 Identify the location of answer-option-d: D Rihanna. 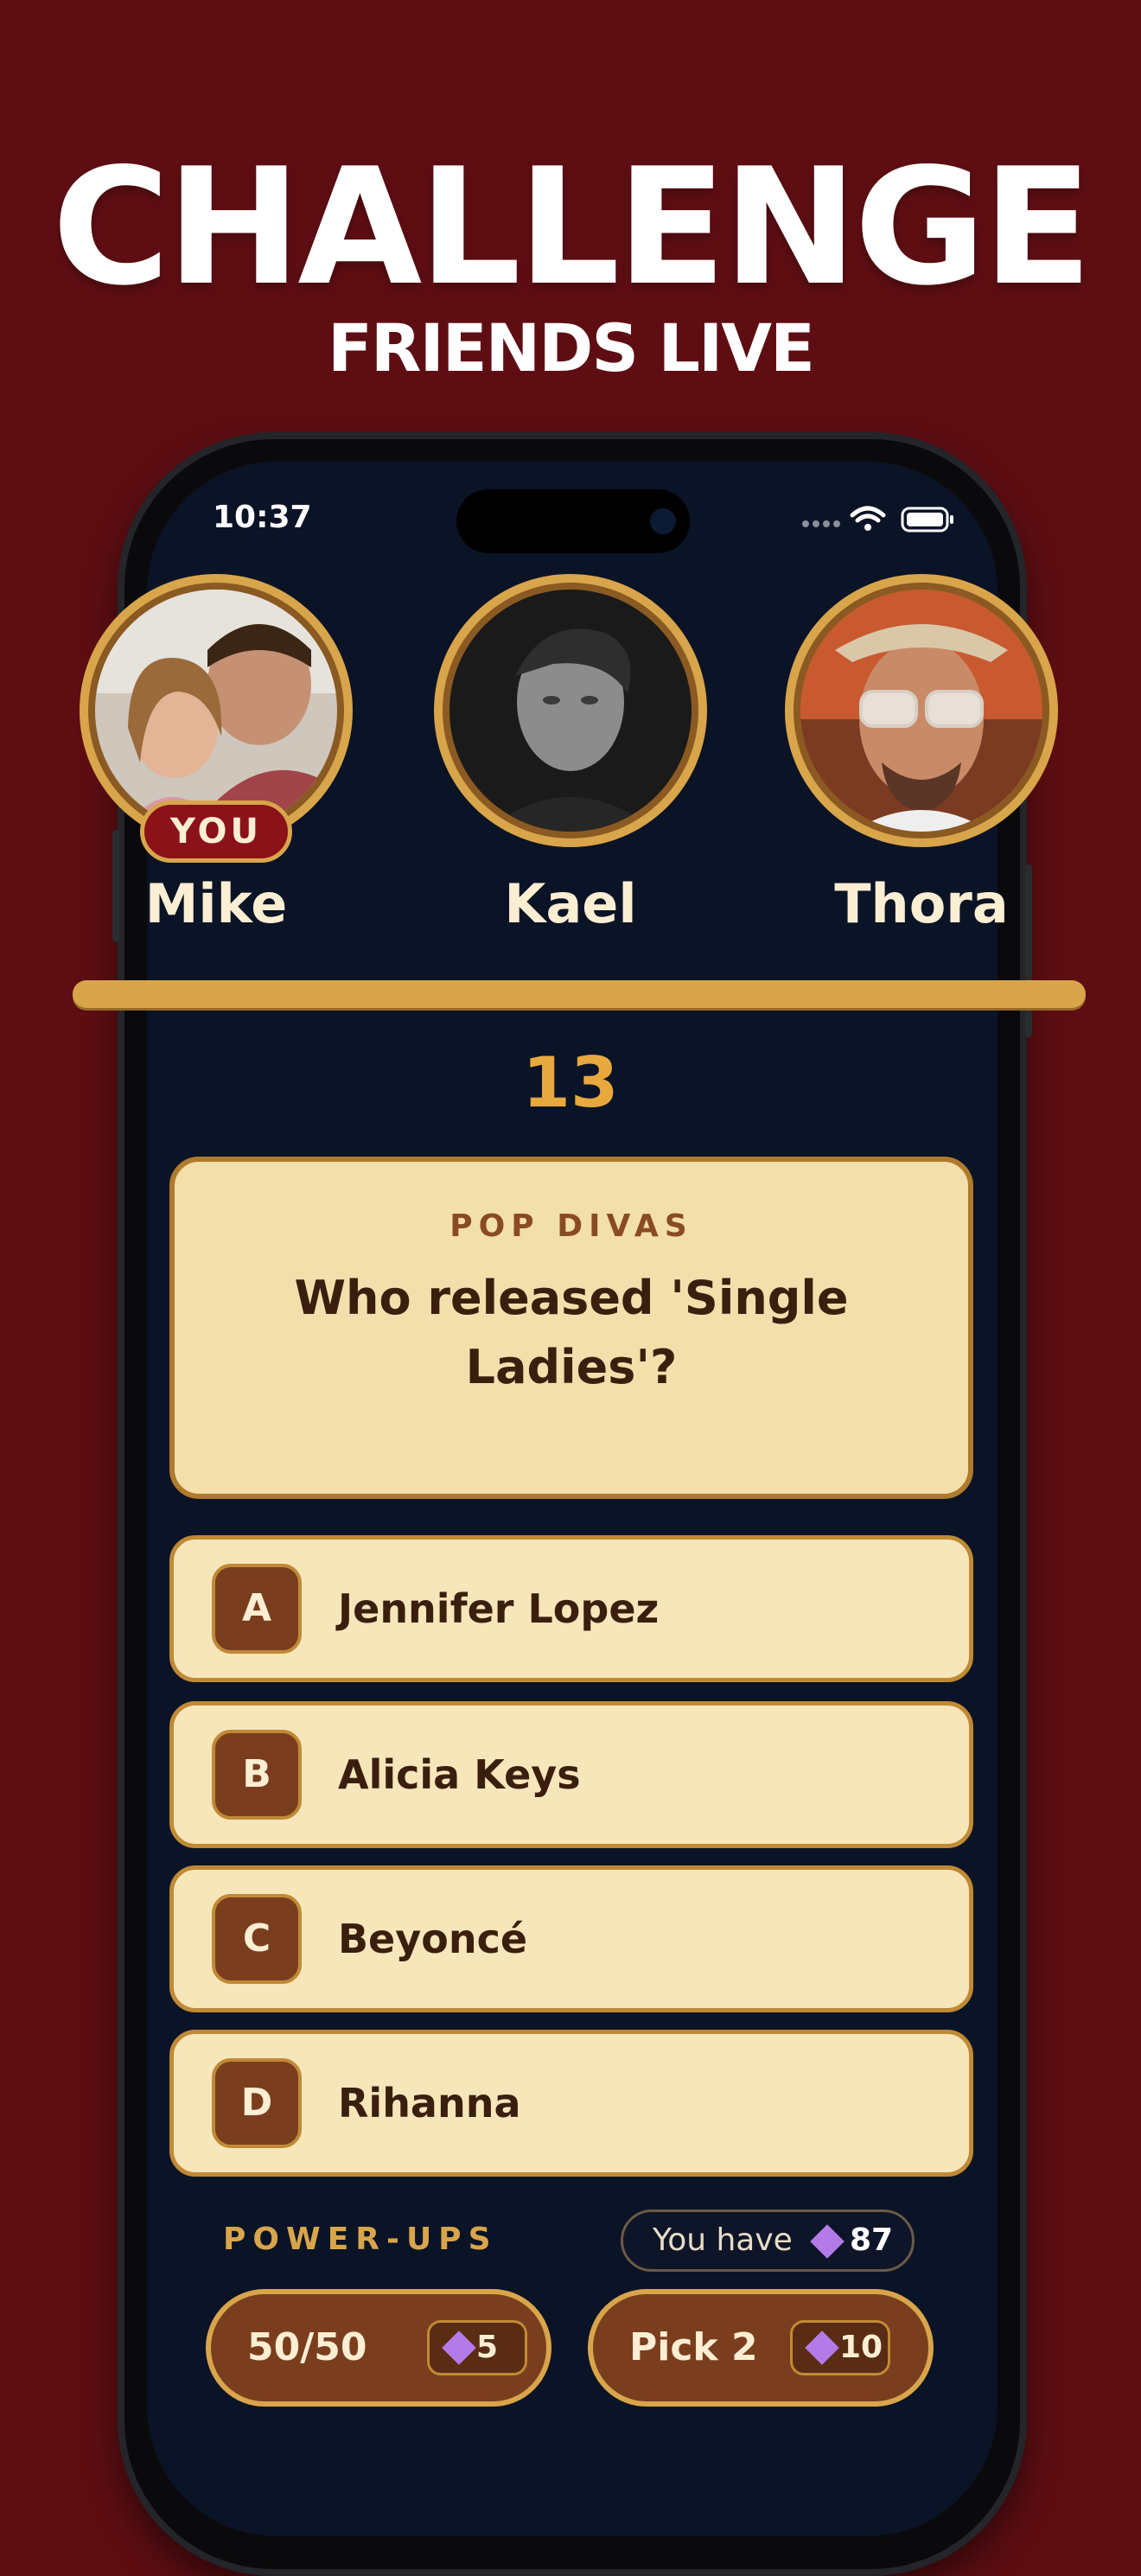
(571, 2103).